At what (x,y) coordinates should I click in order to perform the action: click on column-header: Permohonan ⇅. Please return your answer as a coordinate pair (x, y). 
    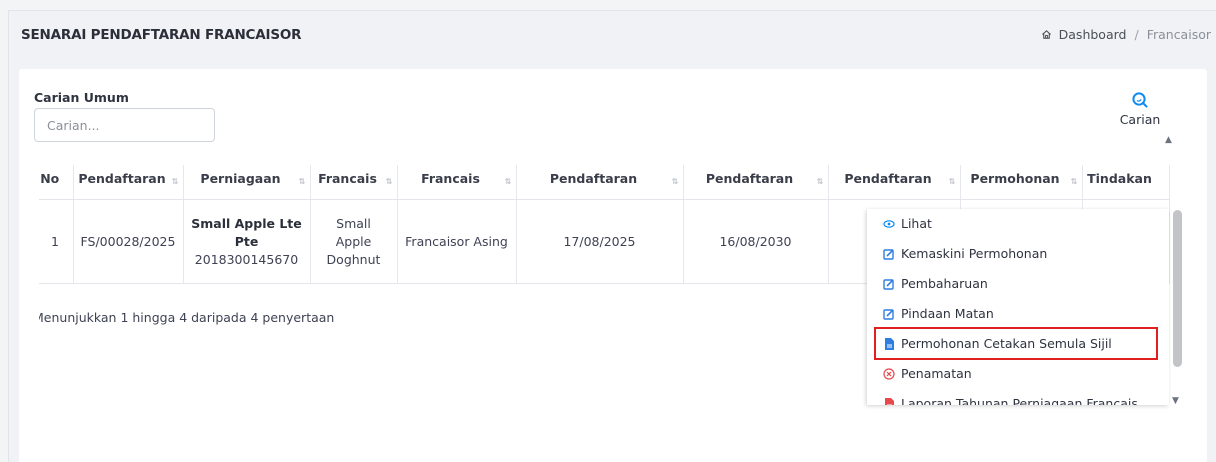
    Looking at the image, I should click on (1021, 182).